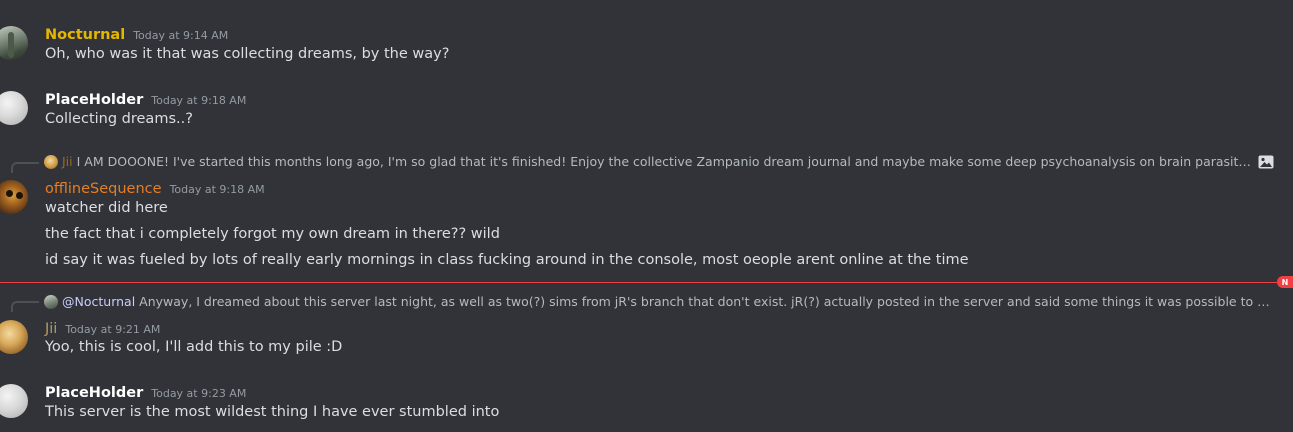 The image size is (1293, 432). I want to click on reply-author: Jii, so click(67, 161).